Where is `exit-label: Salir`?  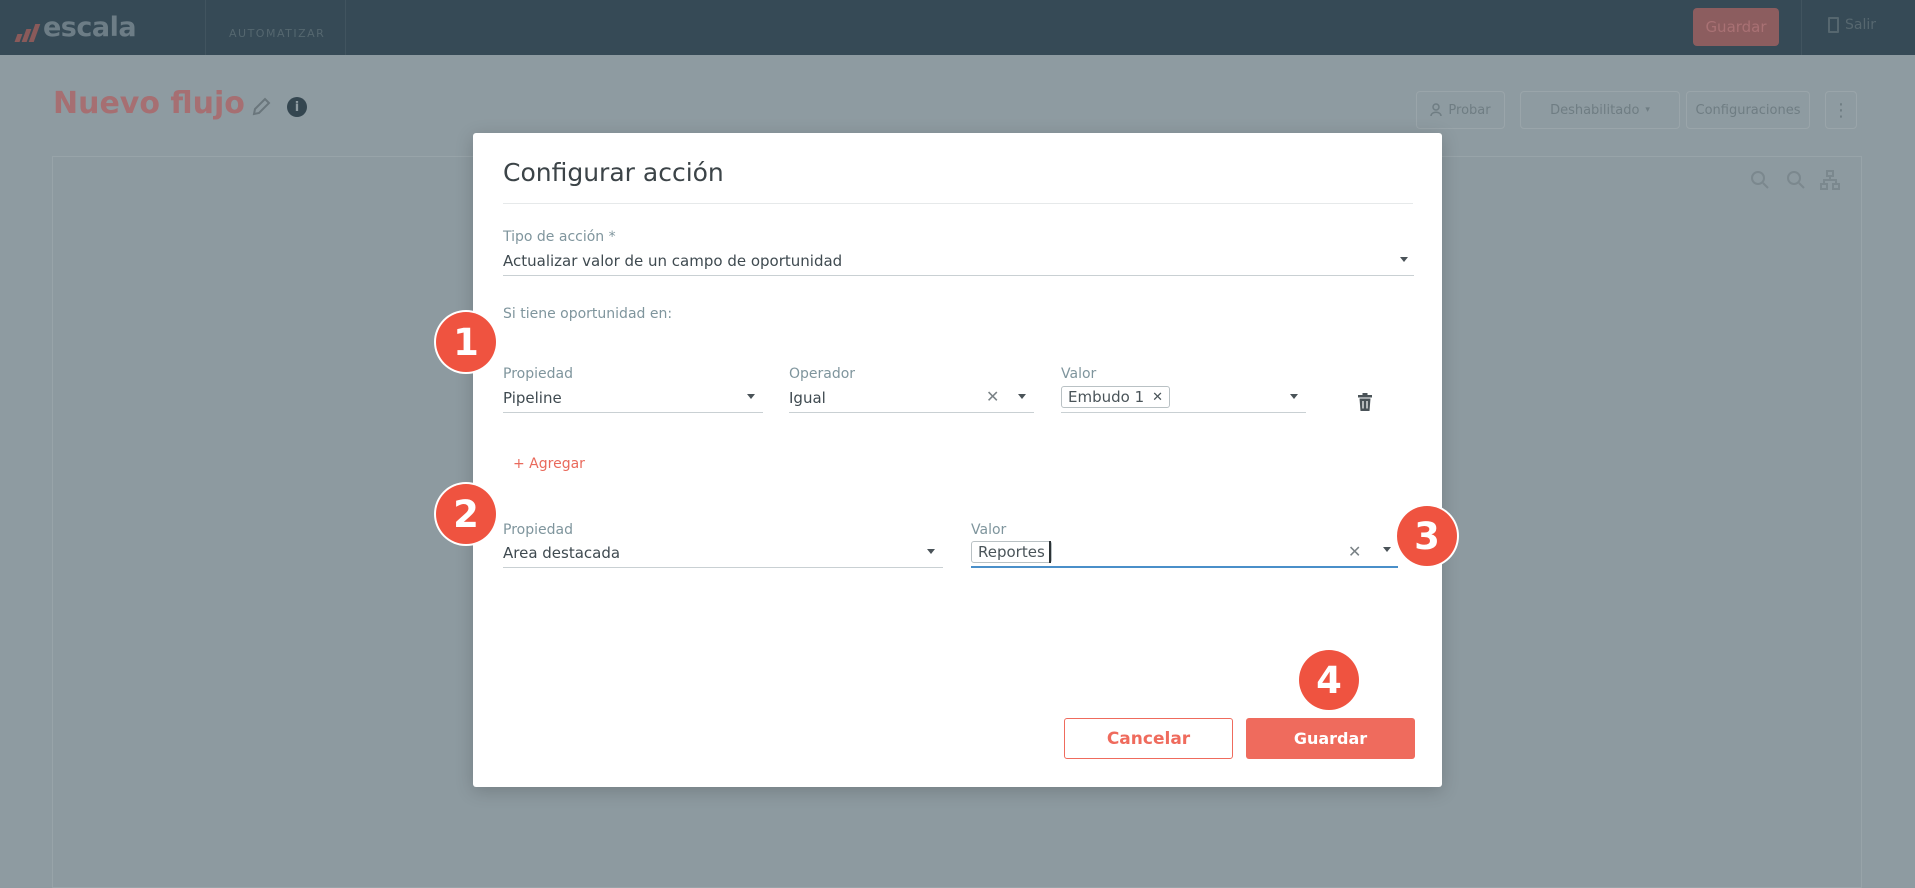 exit-label: Salir is located at coordinates (1861, 25).